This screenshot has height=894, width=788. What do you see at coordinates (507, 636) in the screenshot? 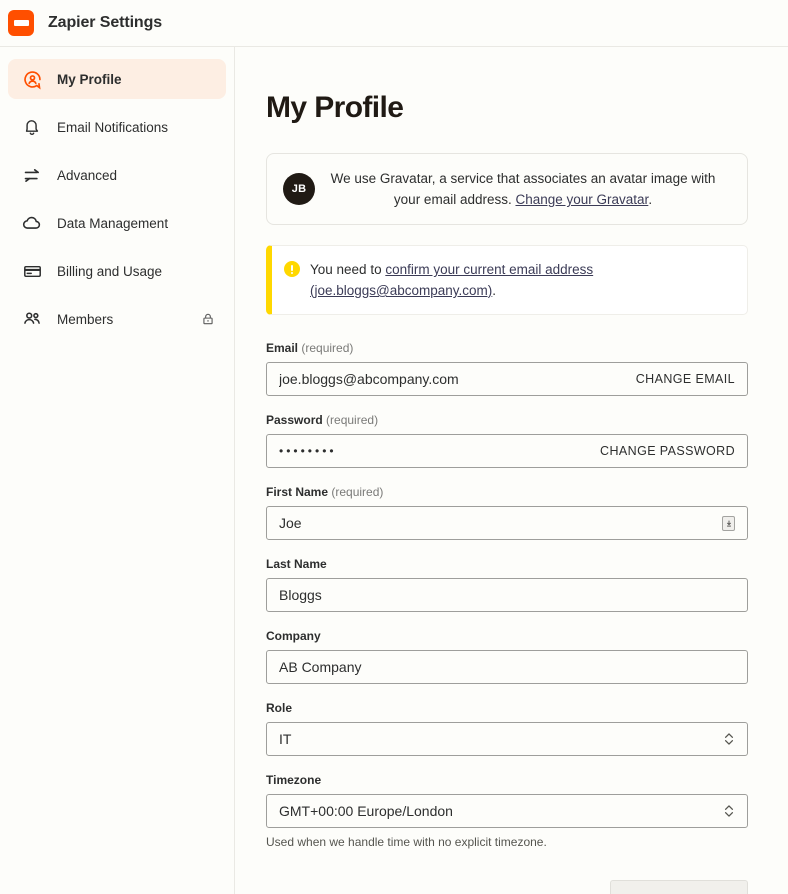
I see `company-label: Company` at bounding box center [507, 636].